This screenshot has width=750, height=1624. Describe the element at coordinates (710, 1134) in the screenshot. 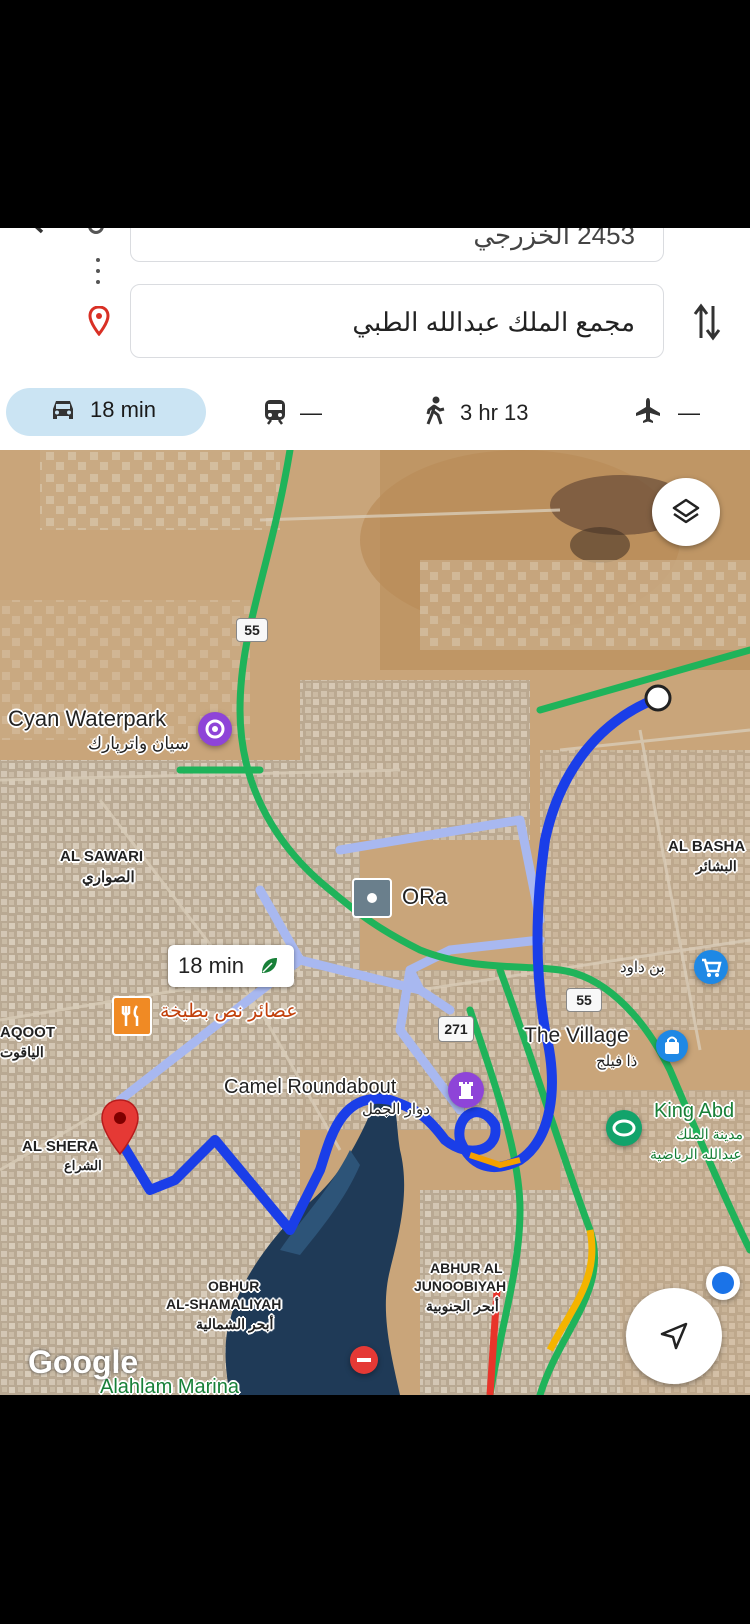

I see `label-king-abdullah-ar-1: مدينة الملك` at that location.